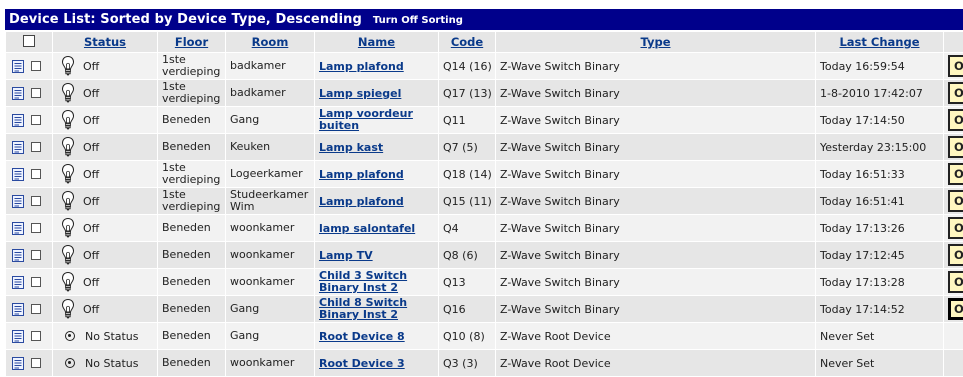 The width and height of the screenshot is (963, 377). I want to click on device-name-link: Lamp TV, so click(346, 256).